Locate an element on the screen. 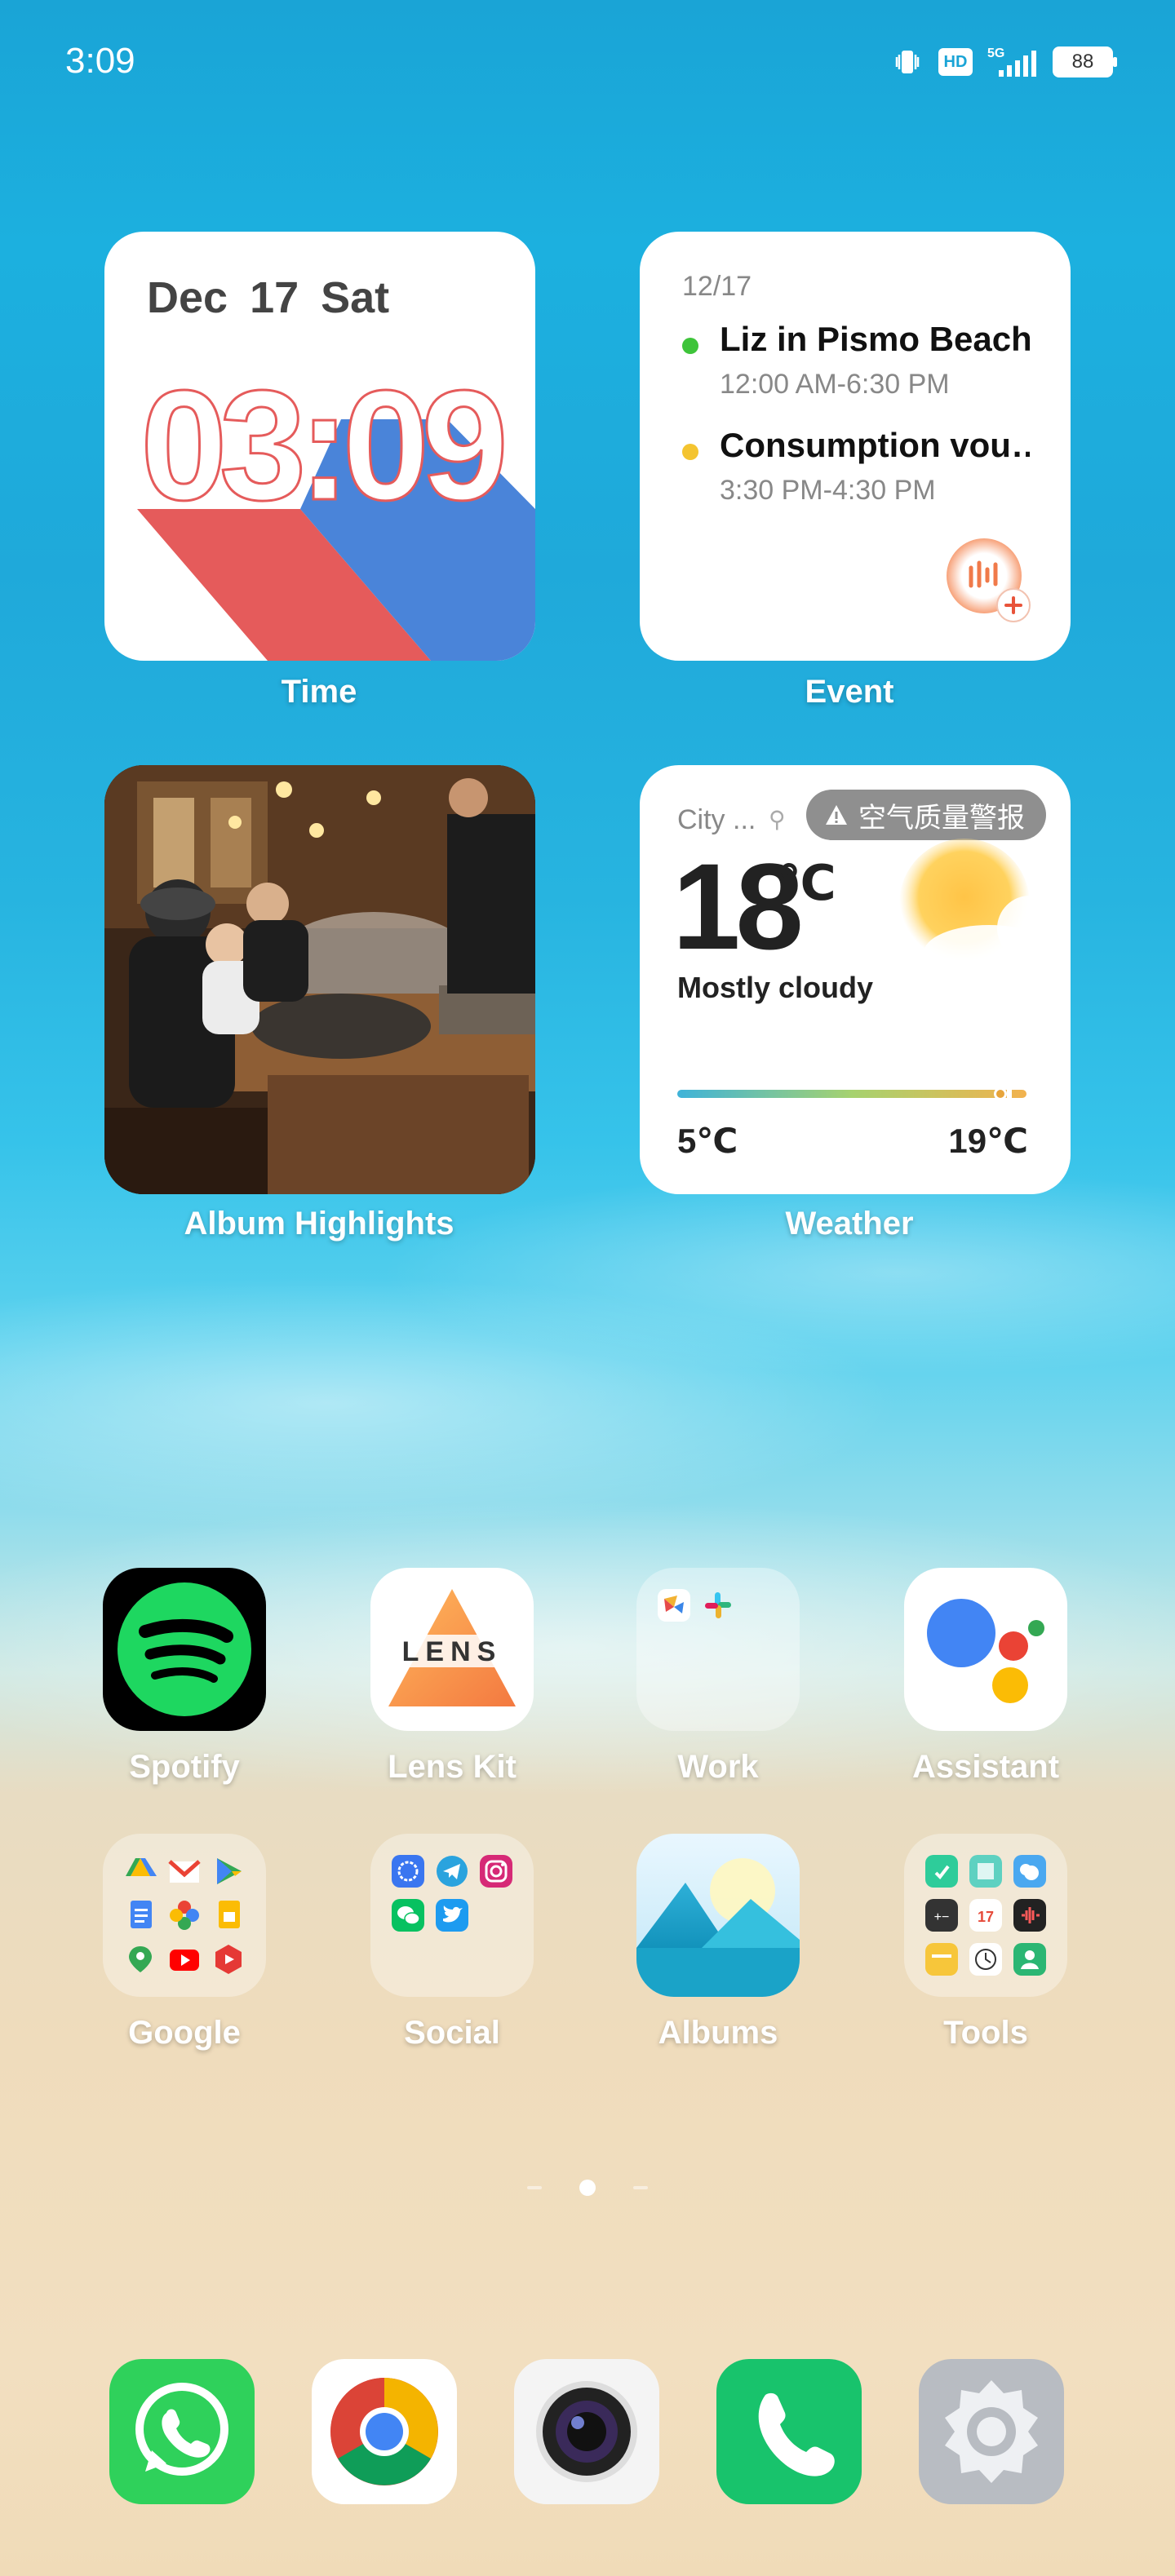  widget-date: Dec 17 Sat is located at coordinates (268, 297).